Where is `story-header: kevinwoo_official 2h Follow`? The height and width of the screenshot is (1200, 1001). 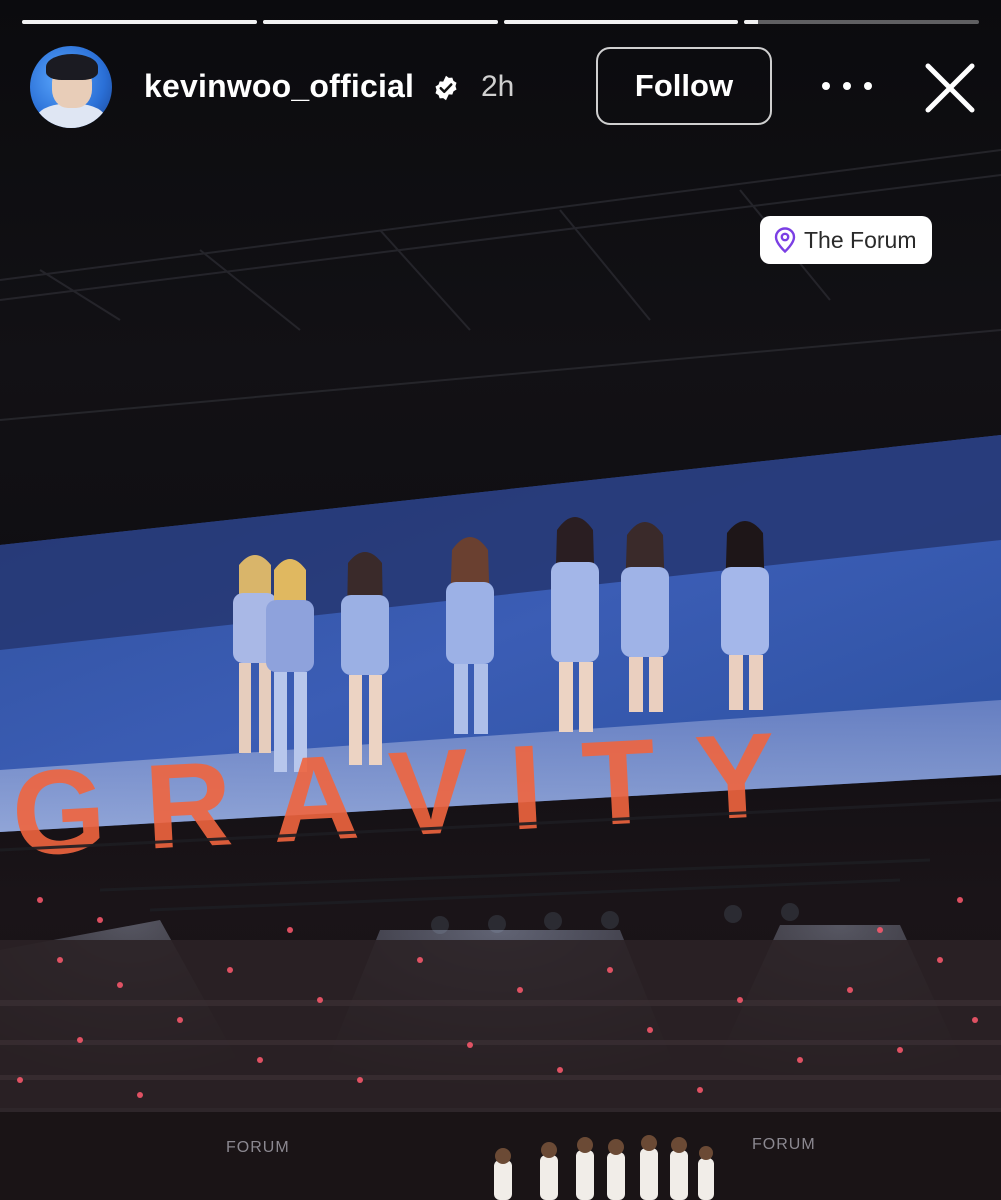
story-header: kevinwoo_official 2h Follow is located at coordinates (500, 88).